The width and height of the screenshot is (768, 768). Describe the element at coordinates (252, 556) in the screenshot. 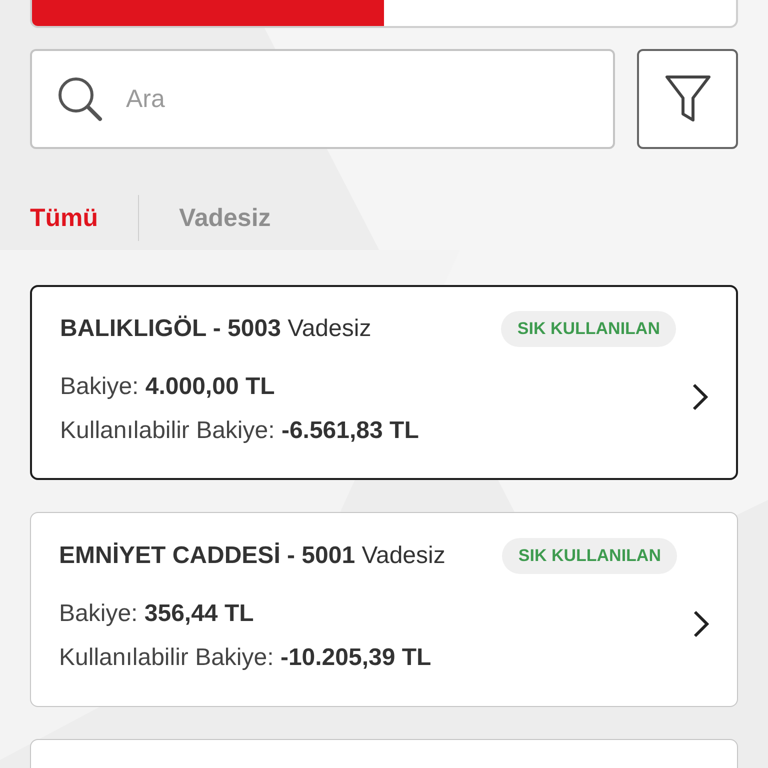

I see `account-title: EMNİYET CADDESİ - 5001 Vadesiz` at that location.